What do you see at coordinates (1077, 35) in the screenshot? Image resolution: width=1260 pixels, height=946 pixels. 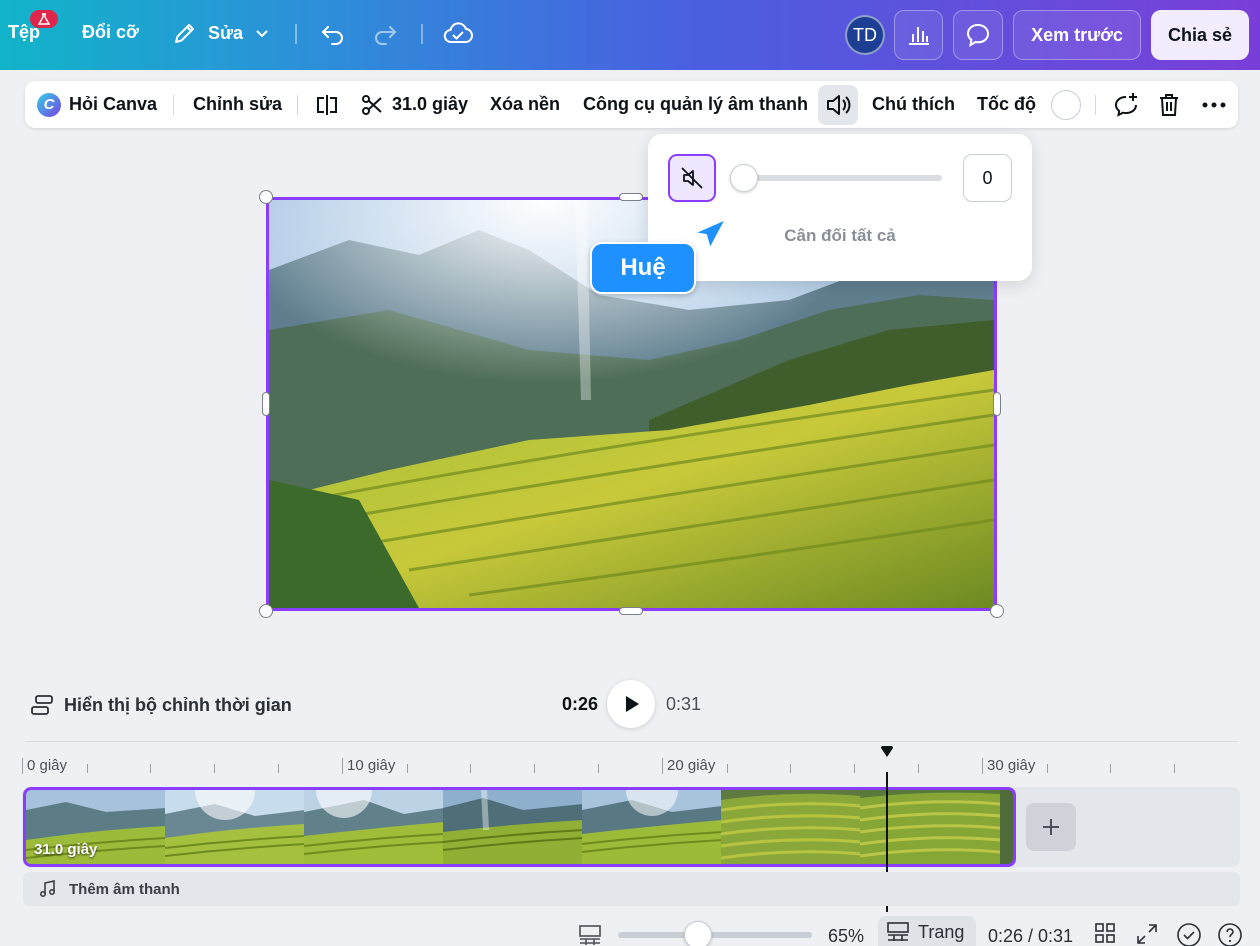 I see `preview-button: Xem trước` at bounding box center [1077, 35].